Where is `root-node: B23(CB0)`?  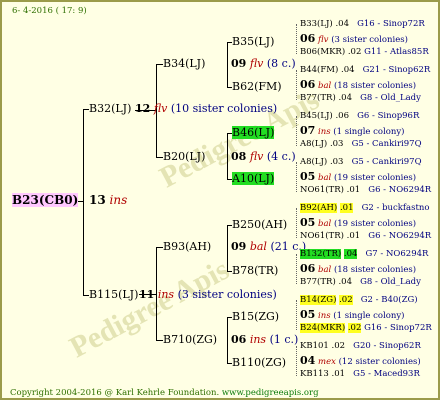
root-node: B23(CB0) is located at coordinates (45, 200).